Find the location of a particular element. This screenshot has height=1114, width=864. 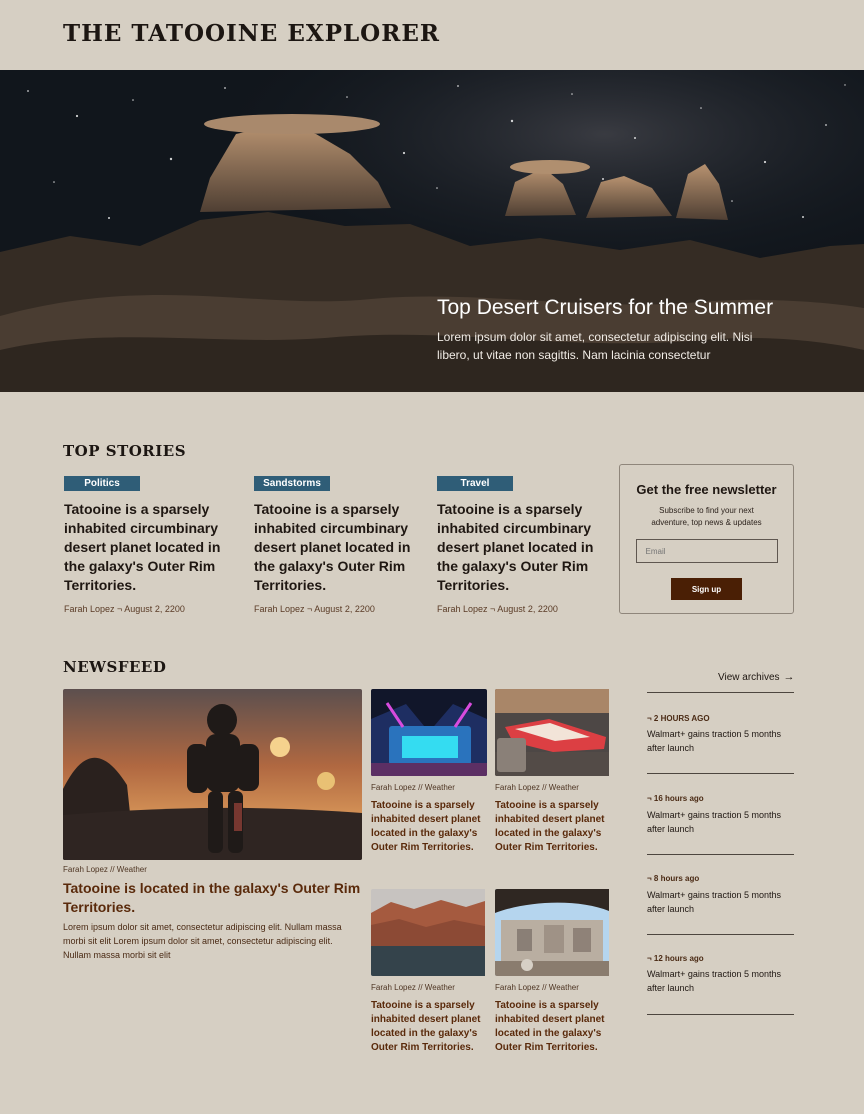

arrow-right-icon: → is located at coordinates (789, 677).